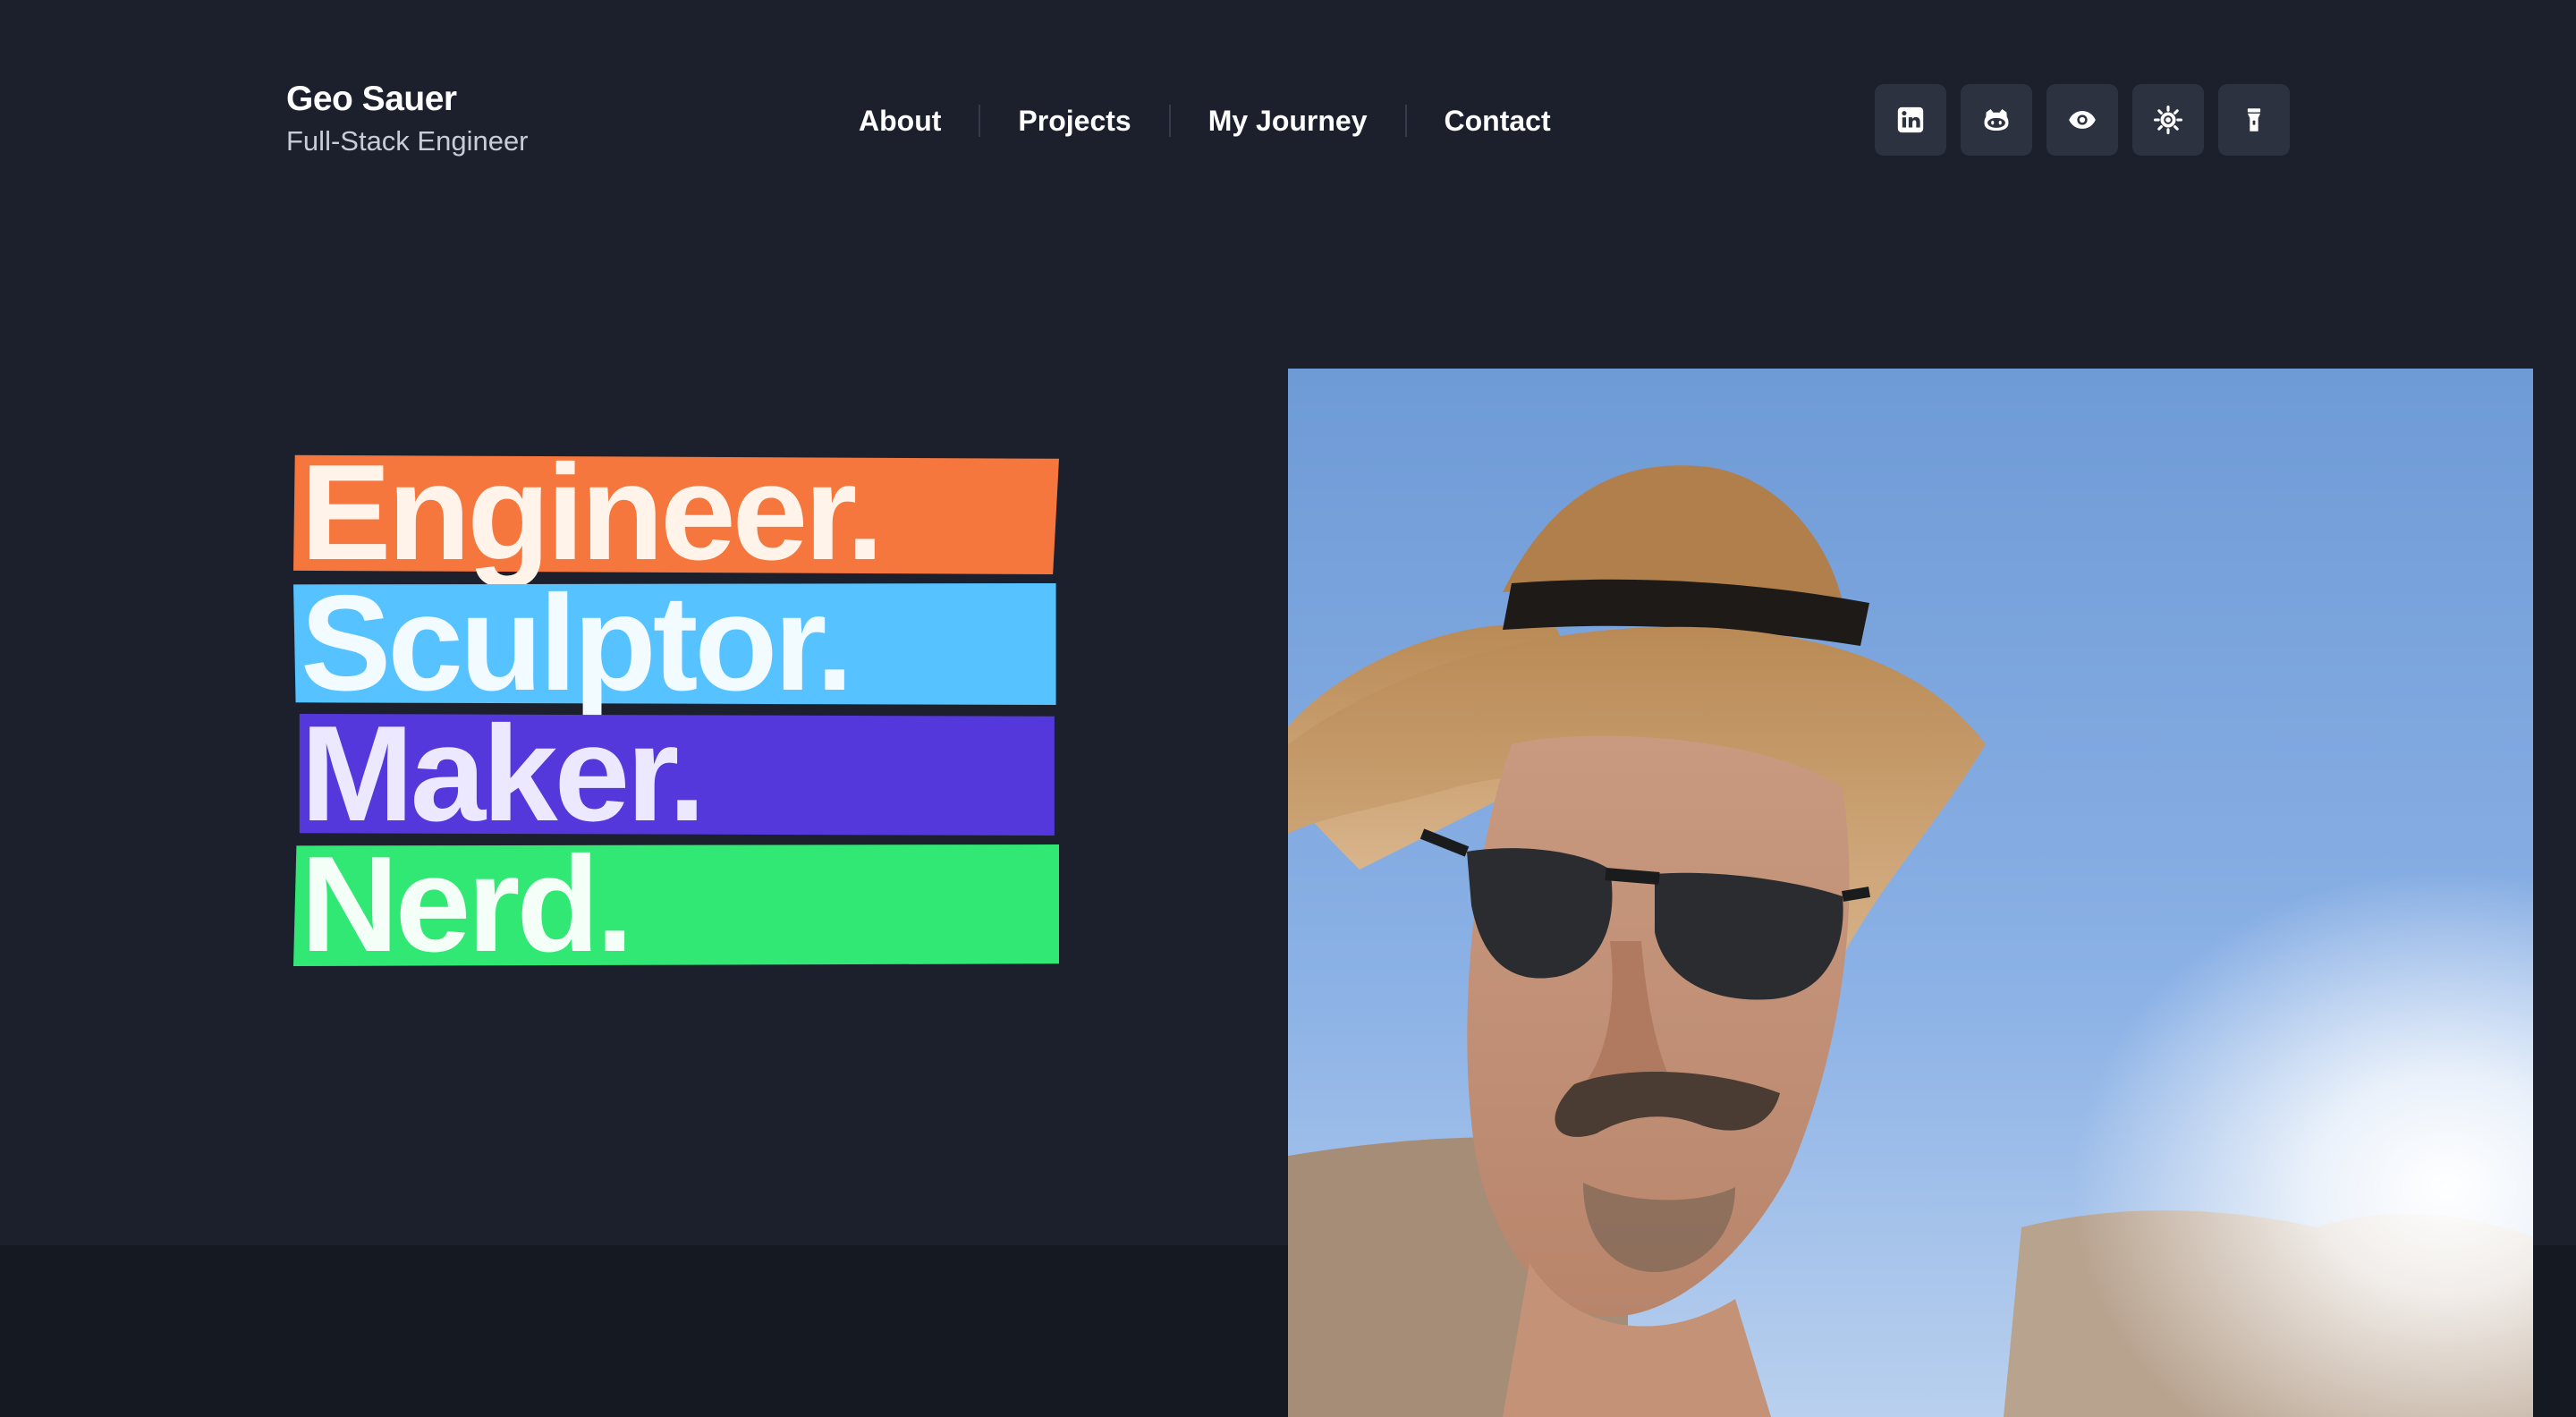 Image resolution: width=2576 pixels, height=1417 pixels. I want to click on hero-word-maker: Maker., so click(678, 774).